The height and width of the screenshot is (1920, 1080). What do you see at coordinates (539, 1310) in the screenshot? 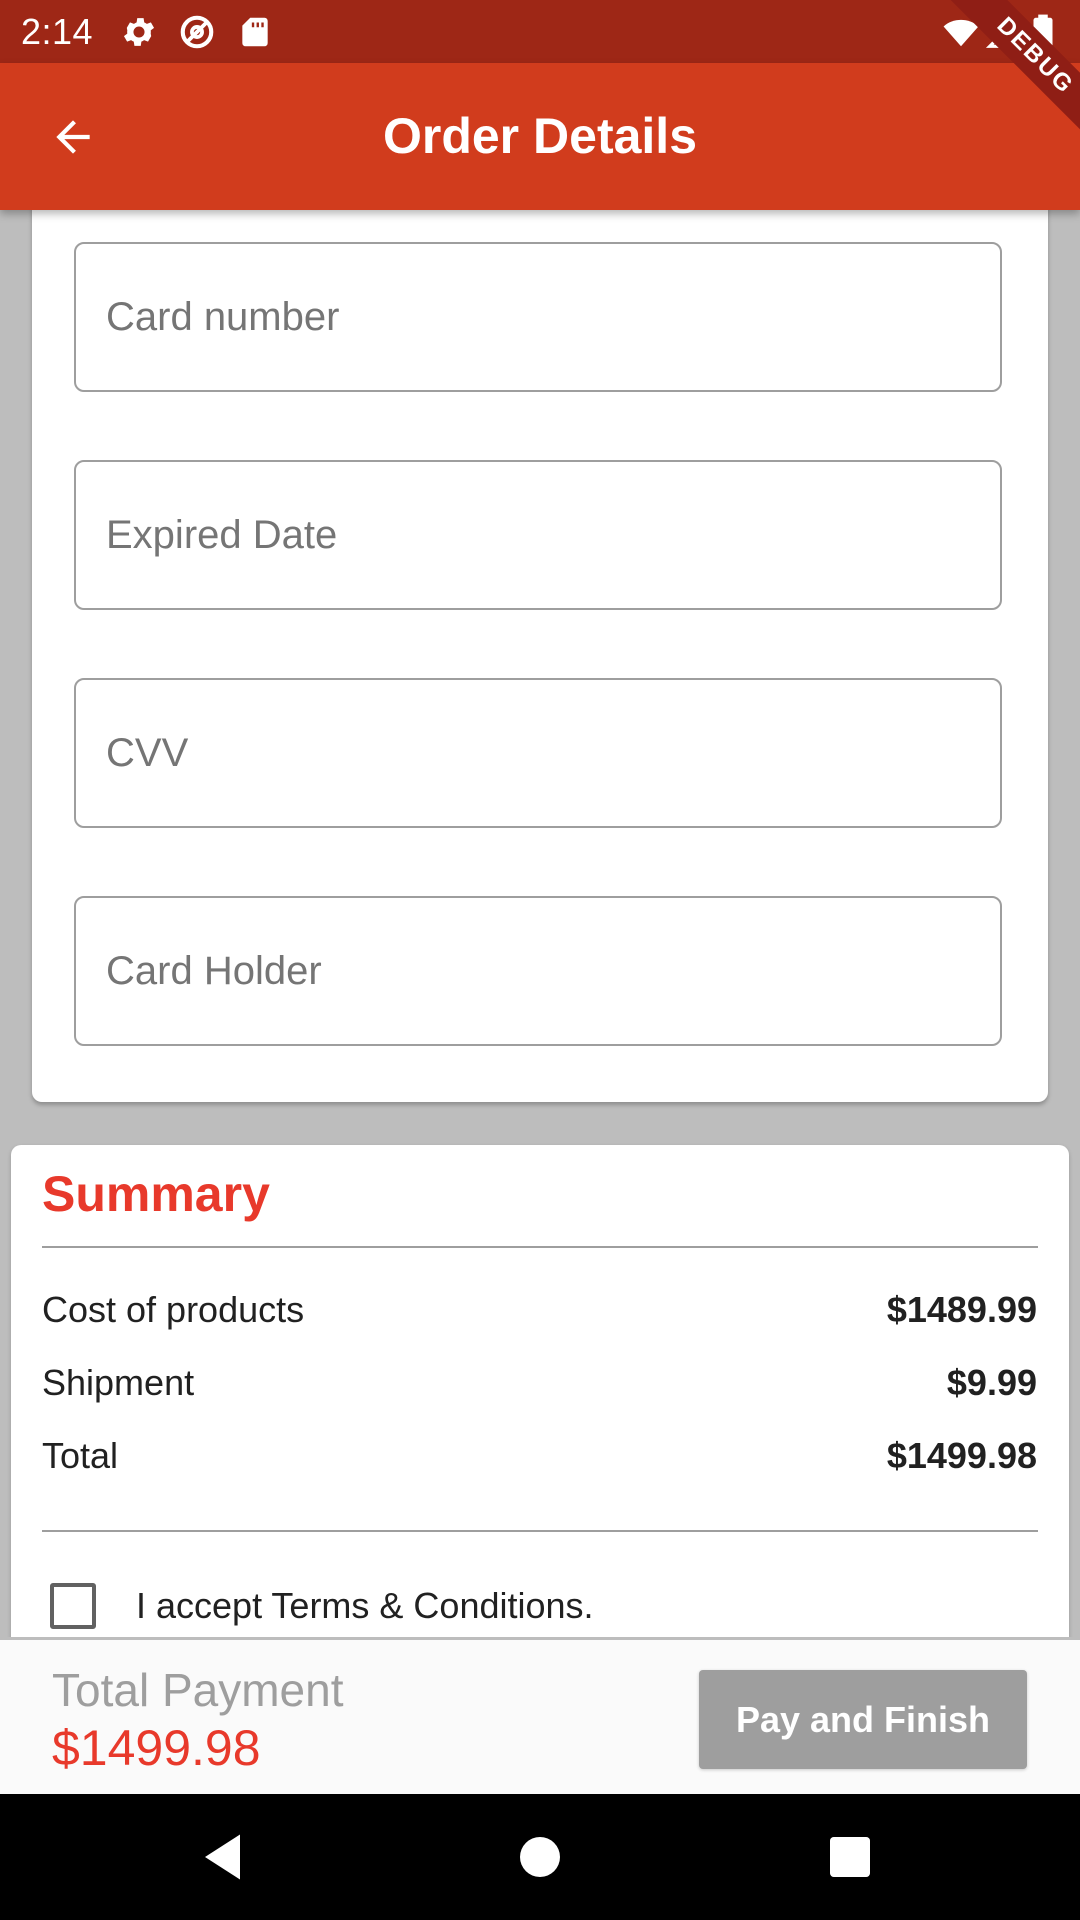
I see `summary-row-cost: Cost of products $1489.99` at bounding box center [539, 1310].